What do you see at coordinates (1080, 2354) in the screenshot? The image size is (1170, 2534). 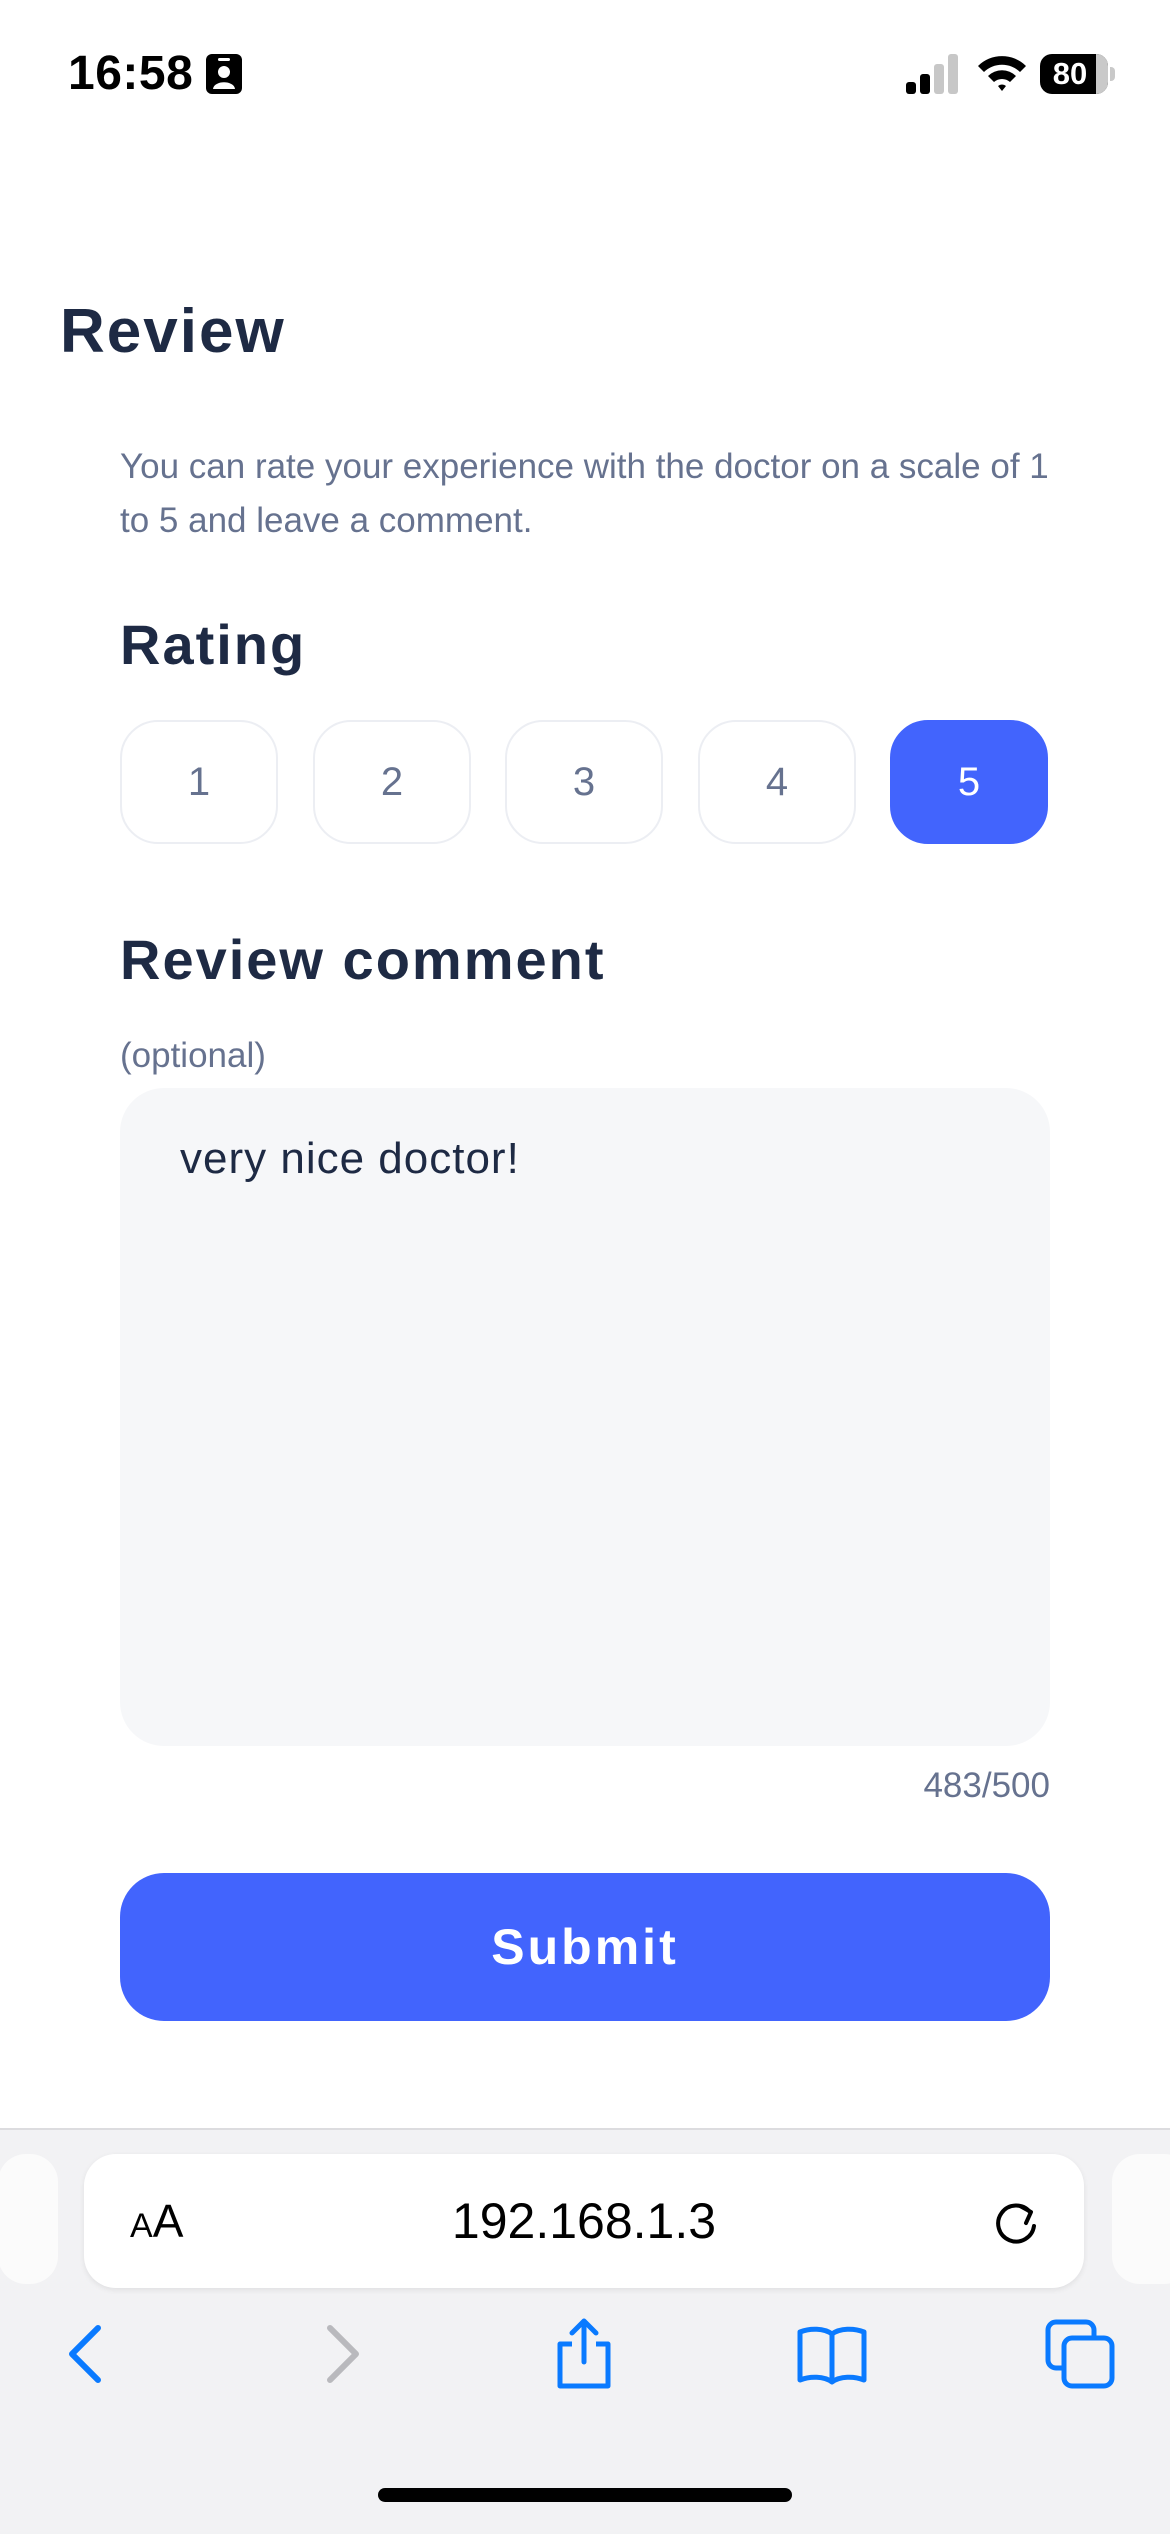 I see `tabs-icon` at bounding box center [1080, 2354].